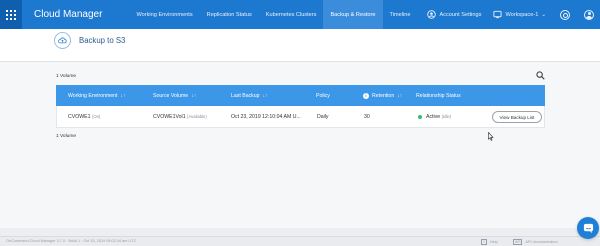 The height and width of the screenshot is (246, 600). I want to click on nav-replication-status: Replication Status, so click(229, 14).